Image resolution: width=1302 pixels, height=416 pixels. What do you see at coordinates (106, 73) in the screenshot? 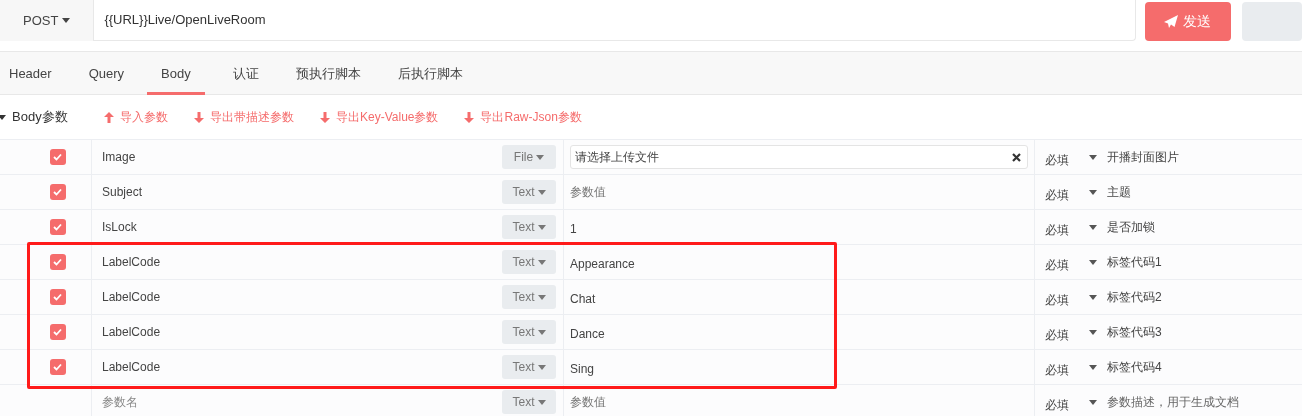
I see `tab: Query` at bounding box center [106, 73].